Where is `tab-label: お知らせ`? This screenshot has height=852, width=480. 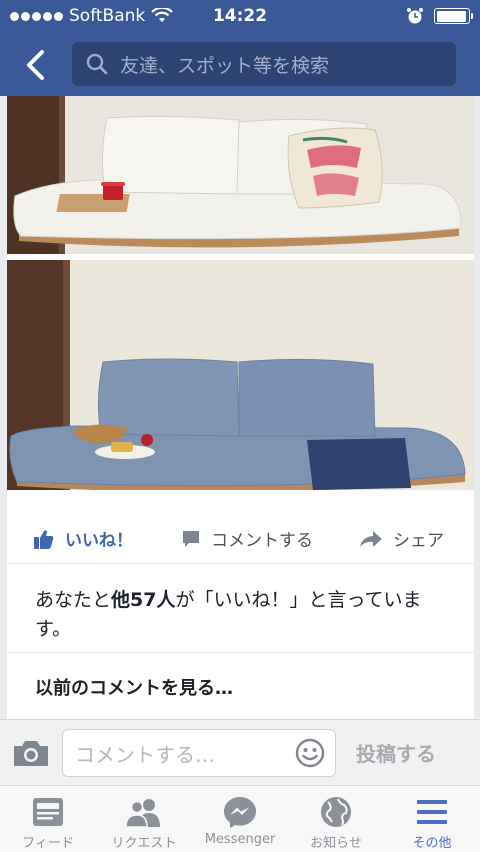
tab-label: お知らせ is located at coordinates (336, 843).